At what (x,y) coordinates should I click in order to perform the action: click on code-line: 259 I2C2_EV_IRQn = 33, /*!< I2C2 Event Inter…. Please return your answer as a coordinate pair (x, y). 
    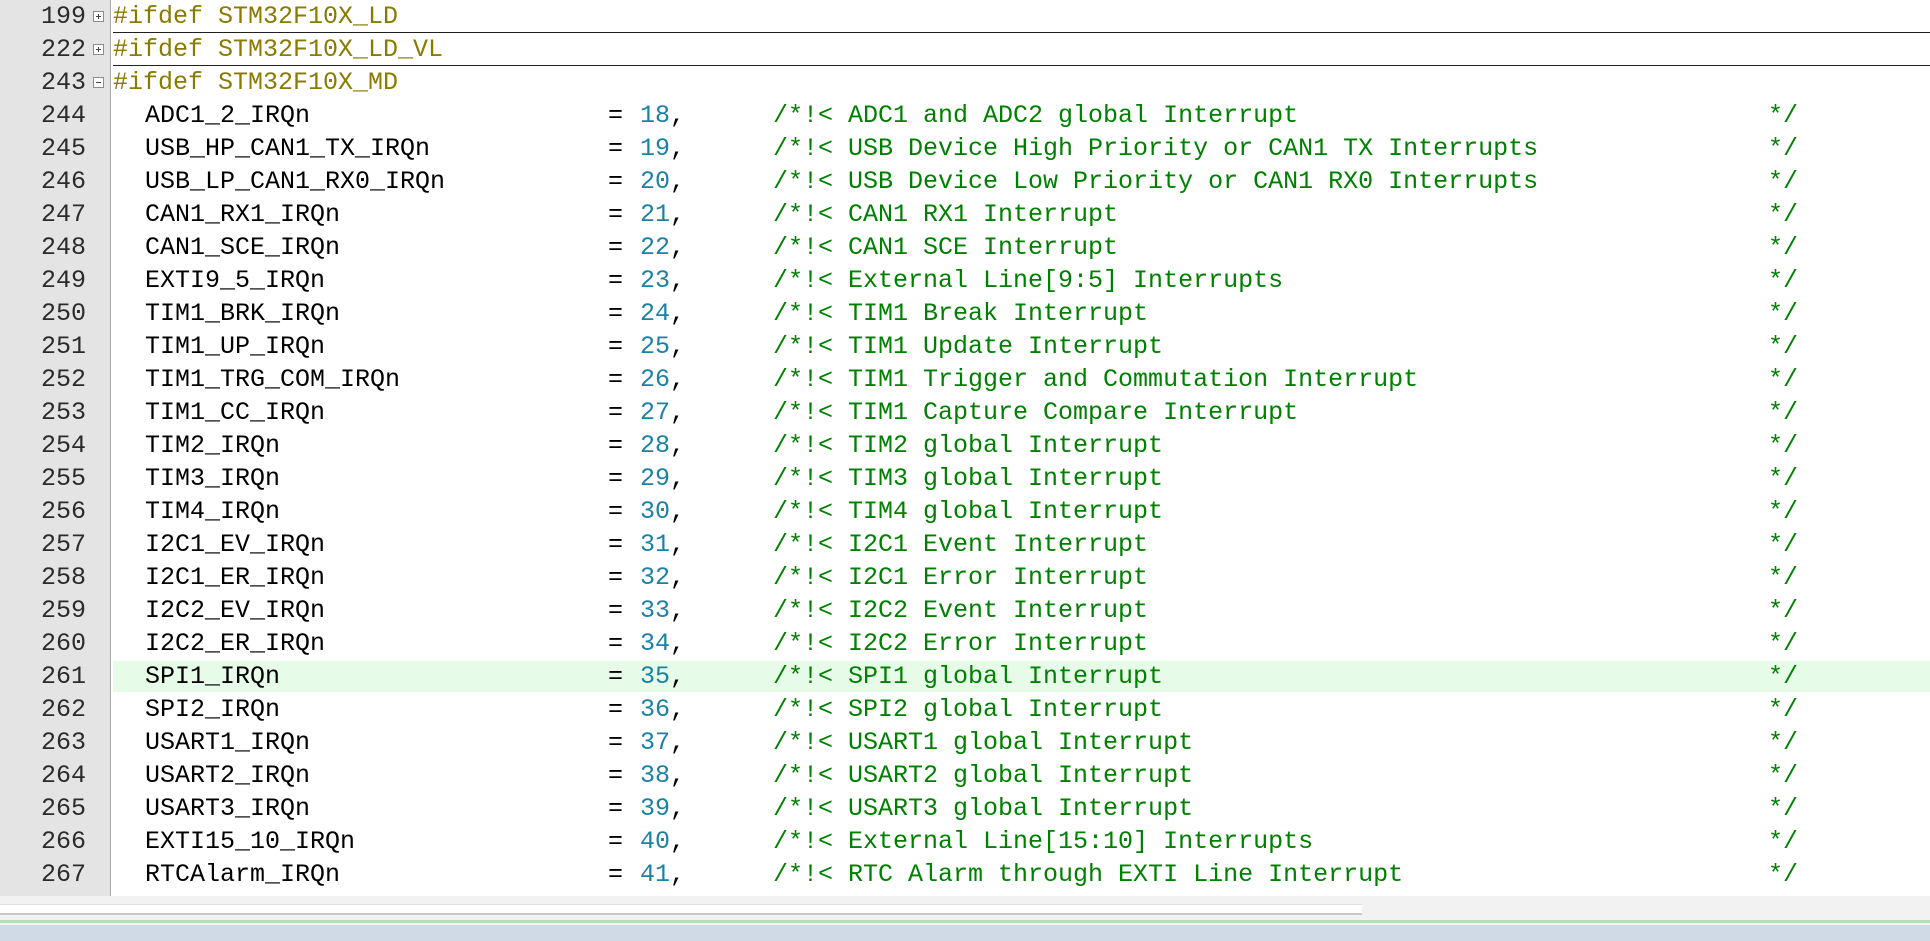
    Looking at the image, I should click on (965, 610).